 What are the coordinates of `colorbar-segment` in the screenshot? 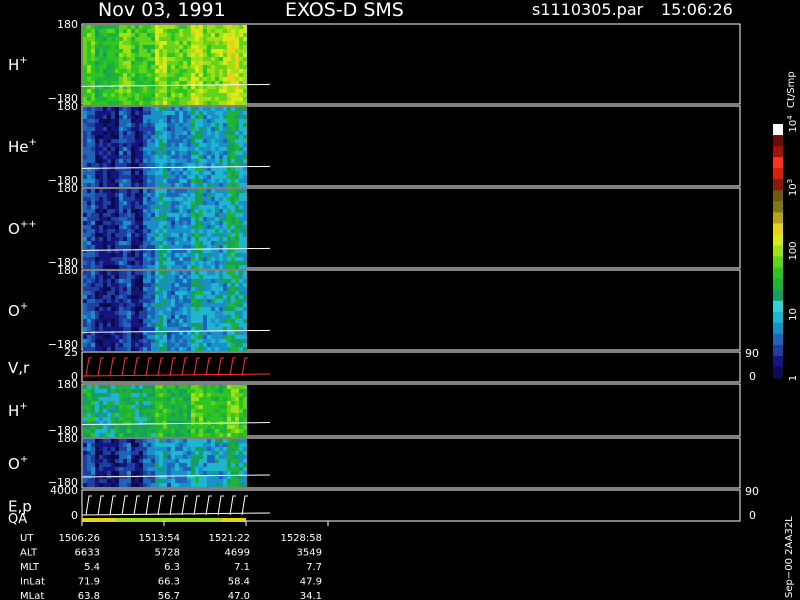 It's located at (778, 328).